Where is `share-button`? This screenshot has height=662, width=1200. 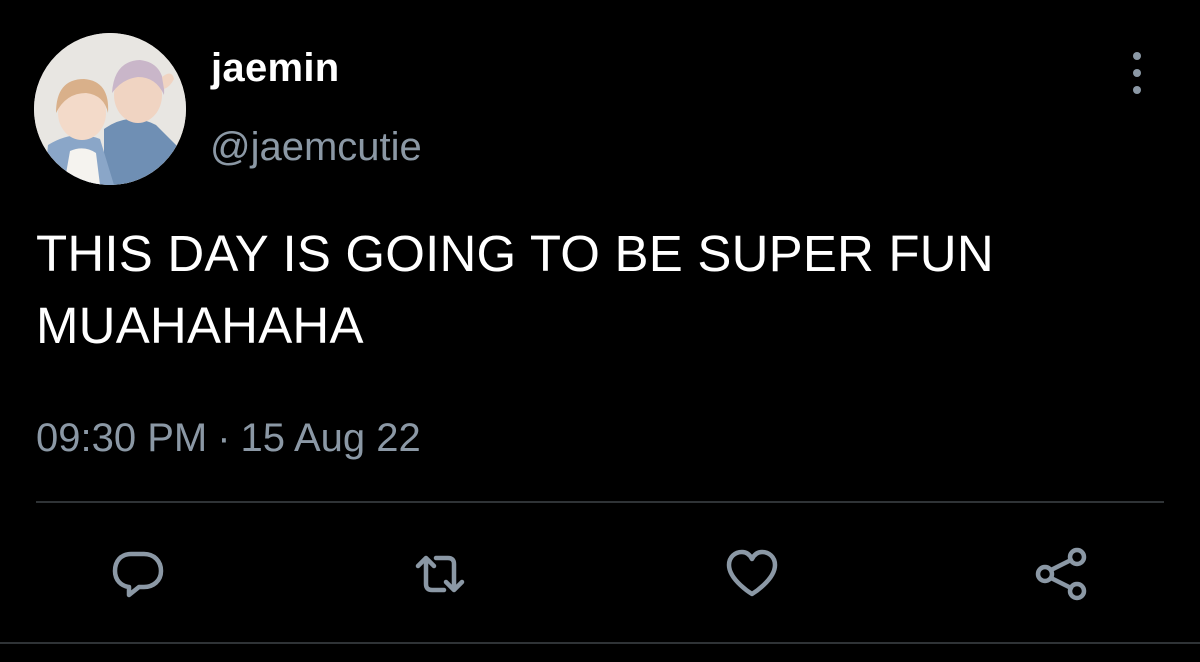
share-button is located at coordinates (1062, 574).